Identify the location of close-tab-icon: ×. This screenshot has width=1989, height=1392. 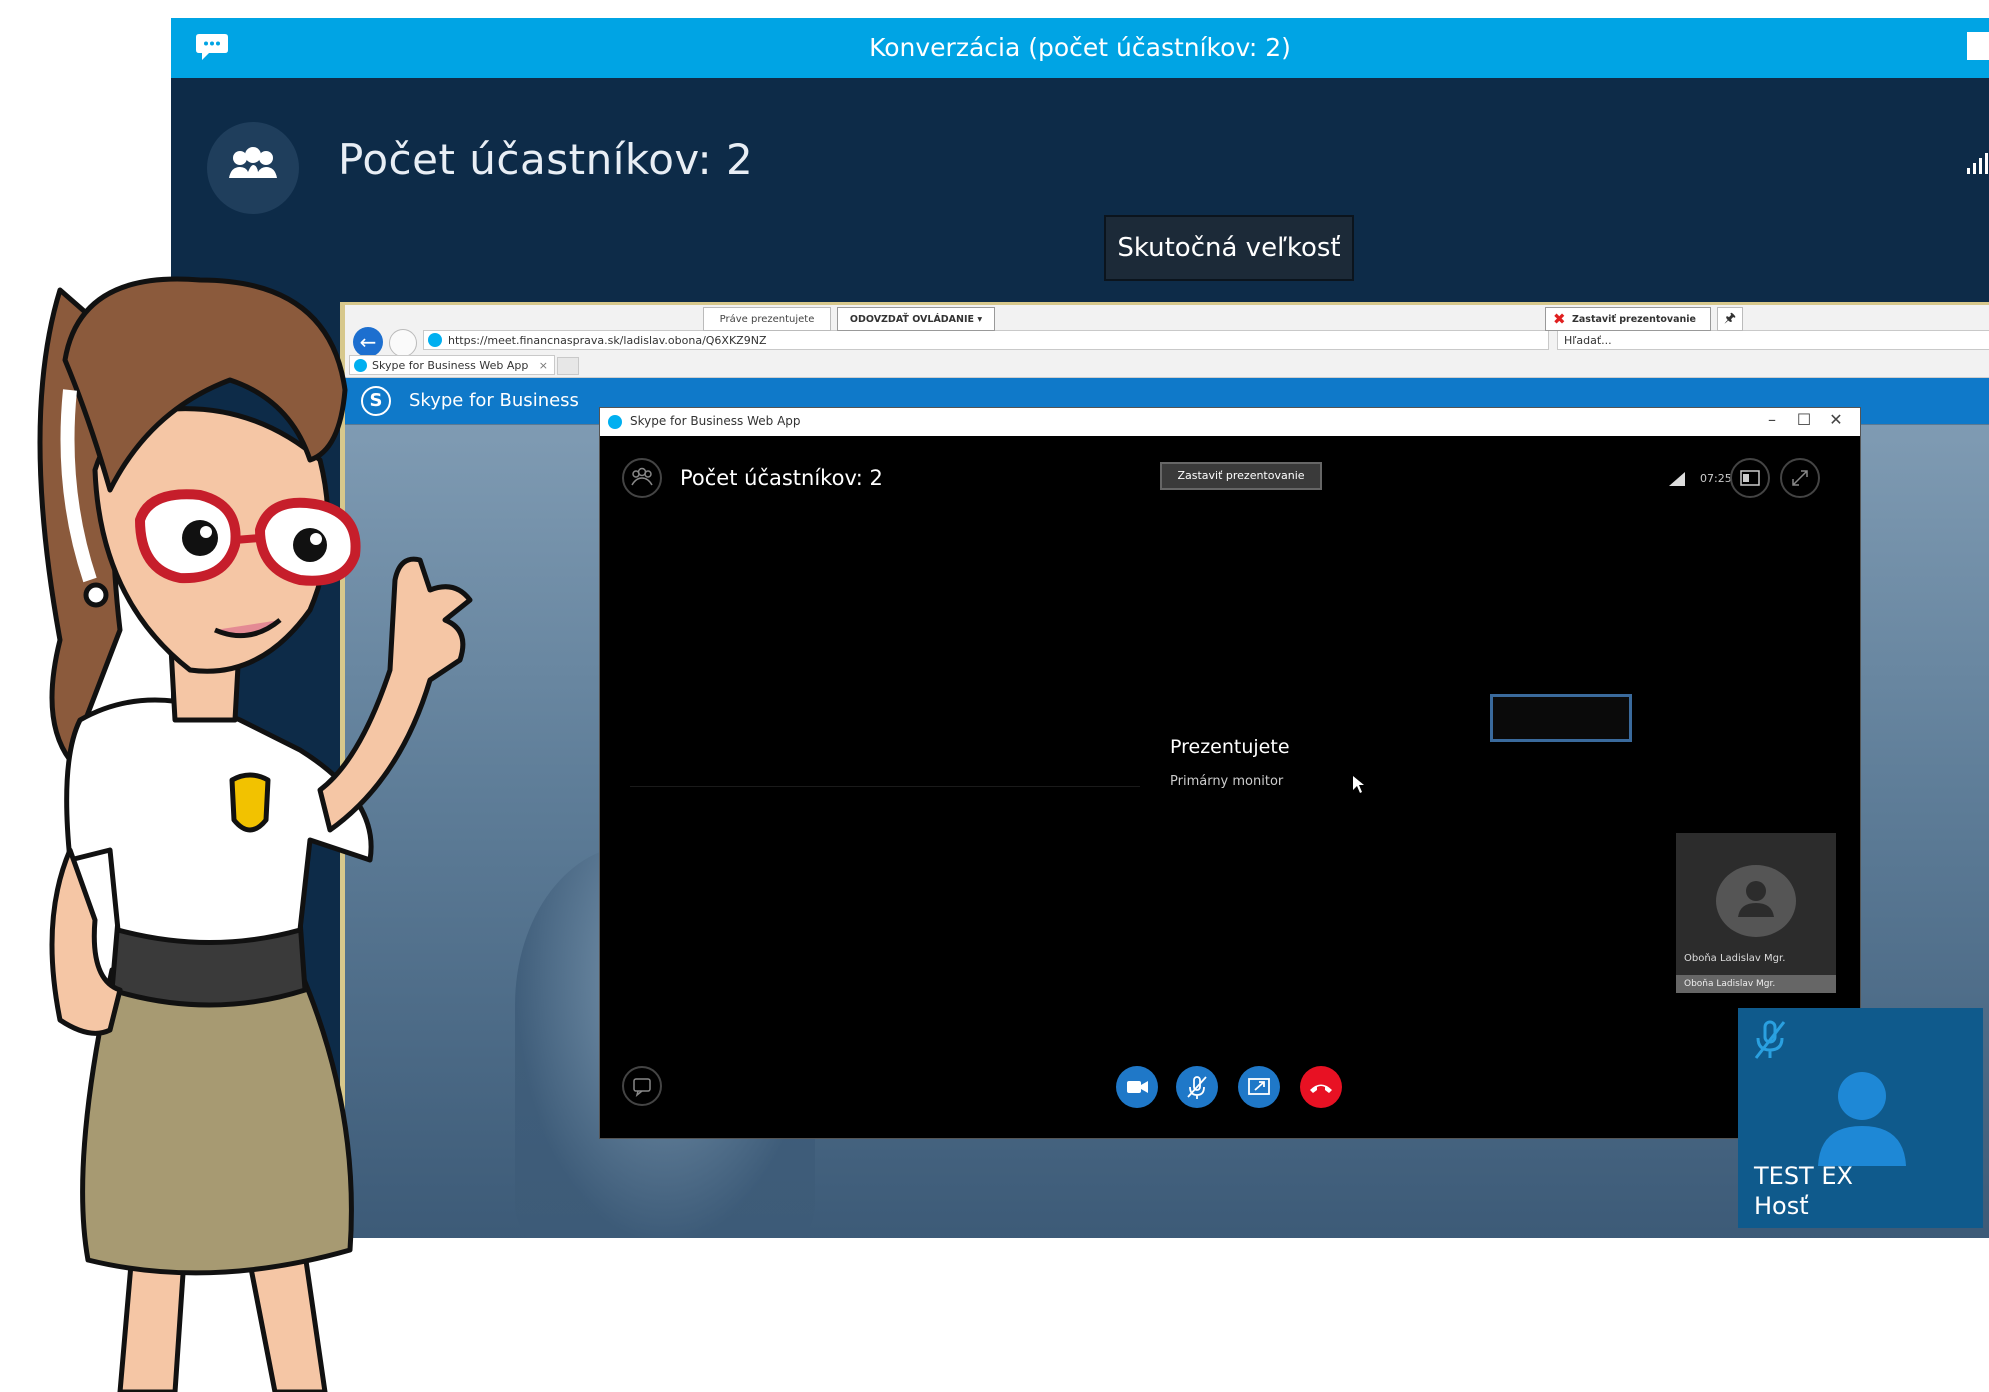
(543, 366).